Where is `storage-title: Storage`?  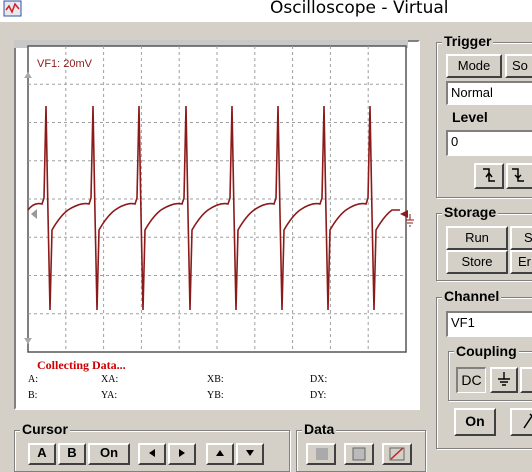 storage-title: Storage is located at coordinates (470, 212).